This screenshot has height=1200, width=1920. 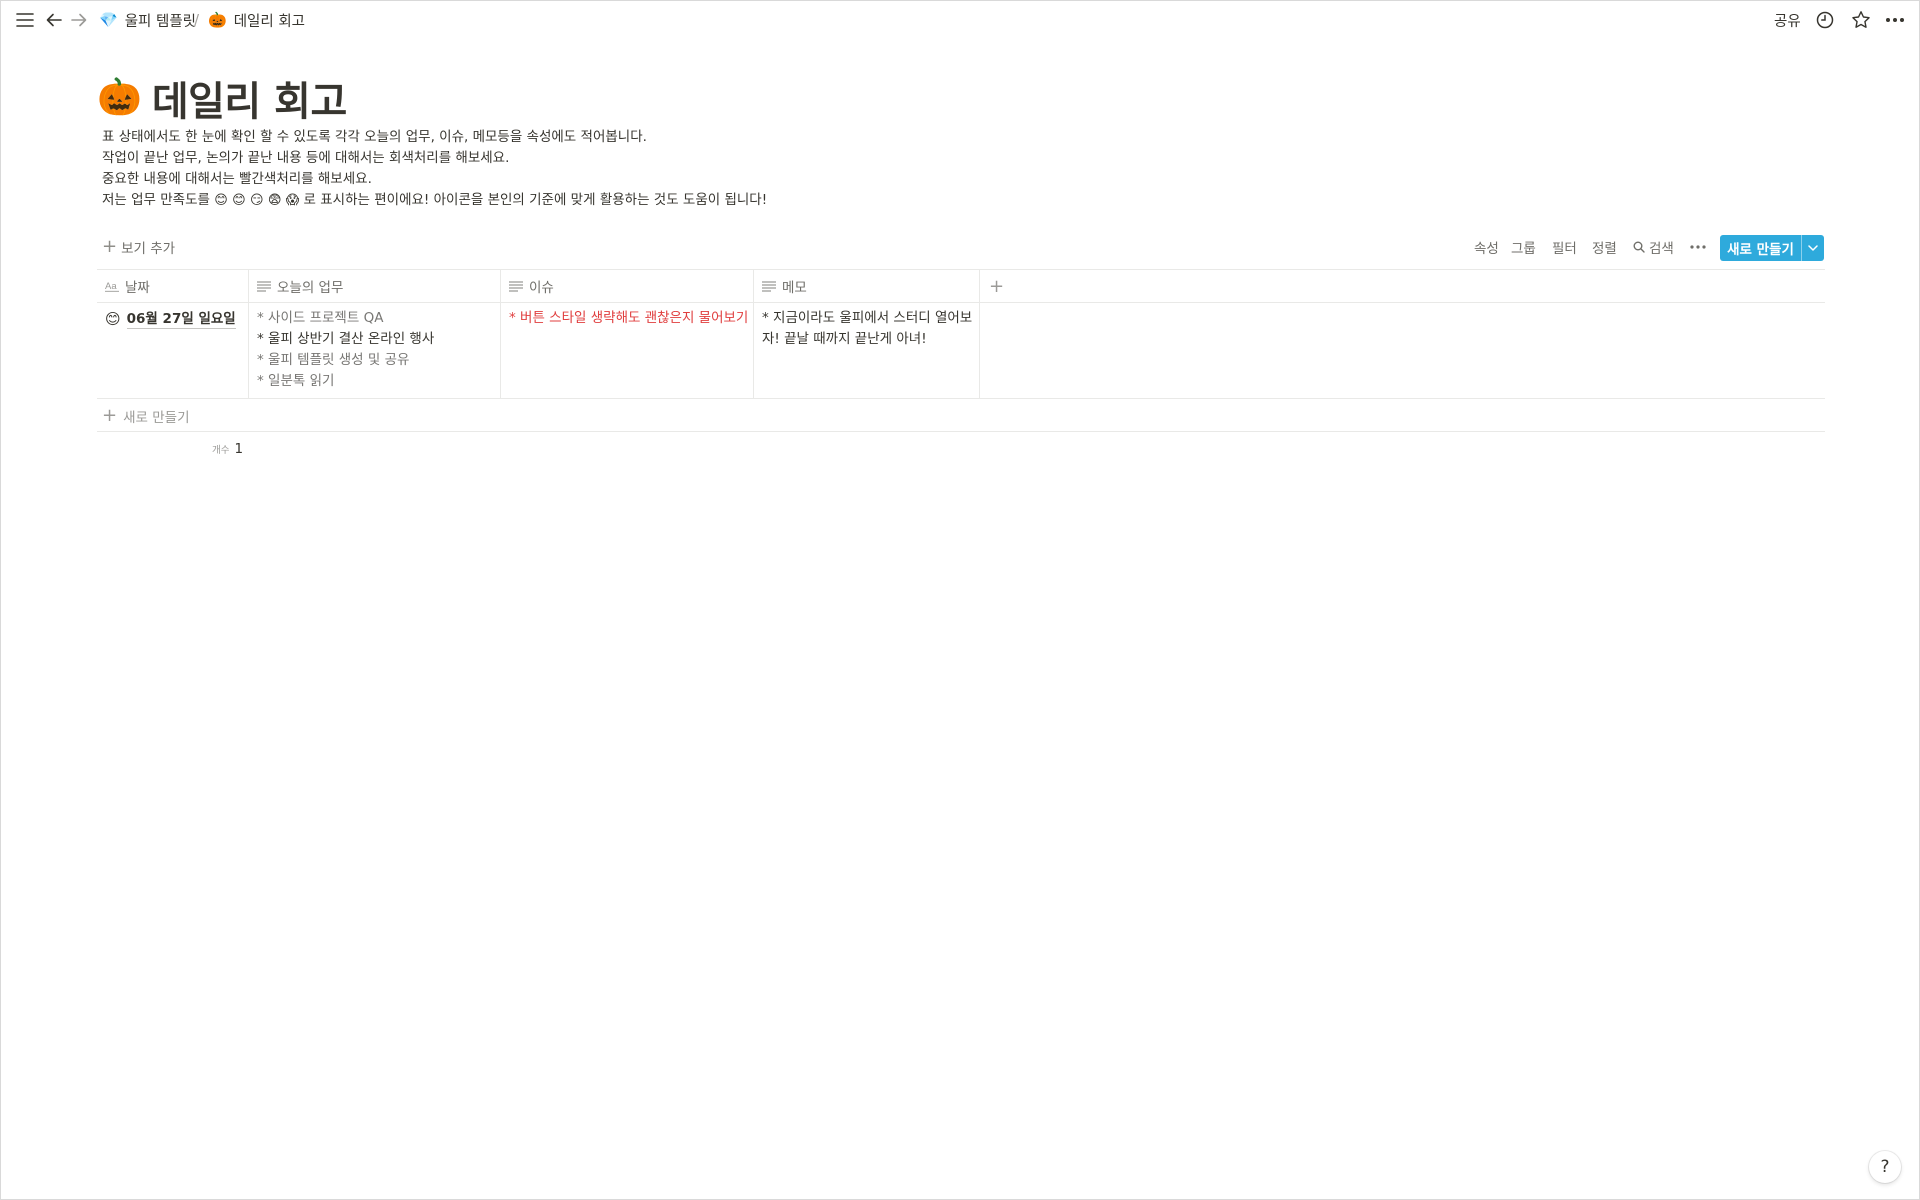 What do you see at coordinates (1604, 247) in the screenshot?
I see `sort-button: 정렬` at bounding box center [1604, 247].